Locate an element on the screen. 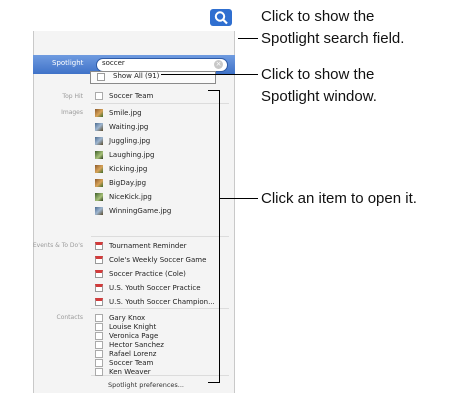 The width and height of the screenshot is (459, 393). callout-window-line2: Spotlight window. is located at coordinates (319, 96).